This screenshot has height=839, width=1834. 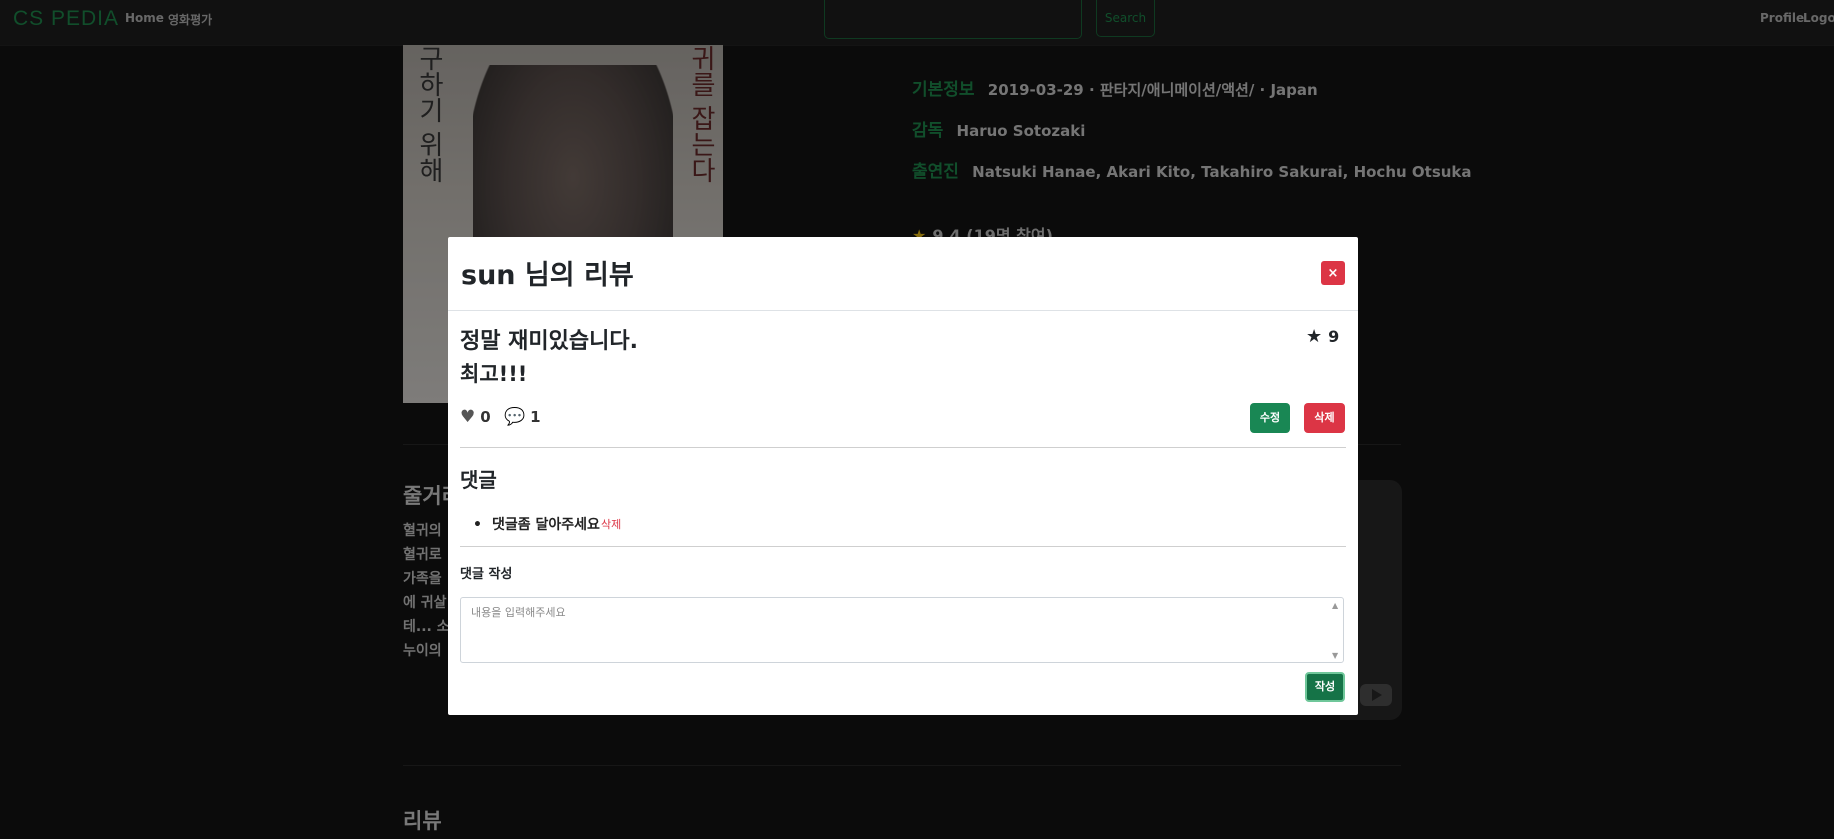 What do you see at coordinates (535, 417) in the screenshot?
I see `comment-count: 1` at bounding box center [535, 417].